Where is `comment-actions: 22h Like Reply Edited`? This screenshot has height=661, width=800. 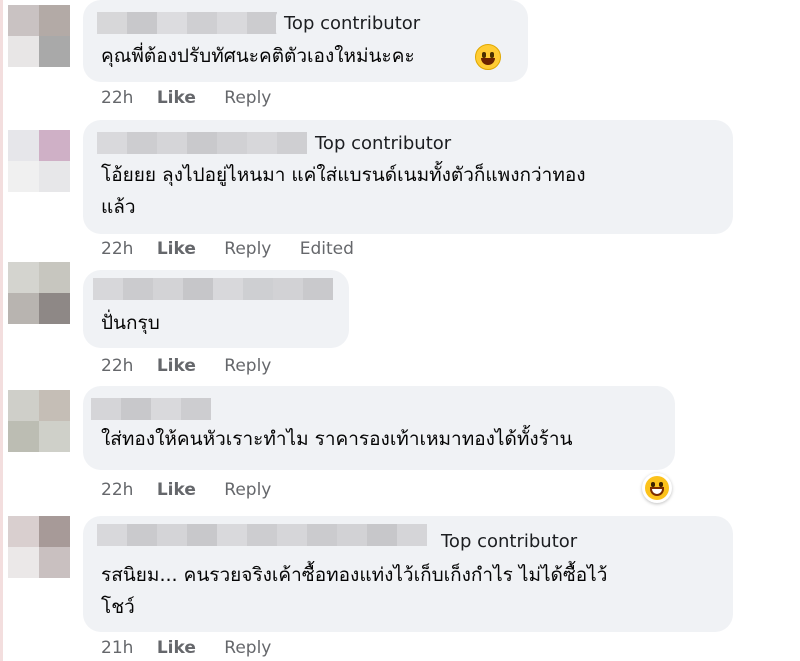 comment-actions: 22h Like Reply Edited is located at coordinates (227, 249).